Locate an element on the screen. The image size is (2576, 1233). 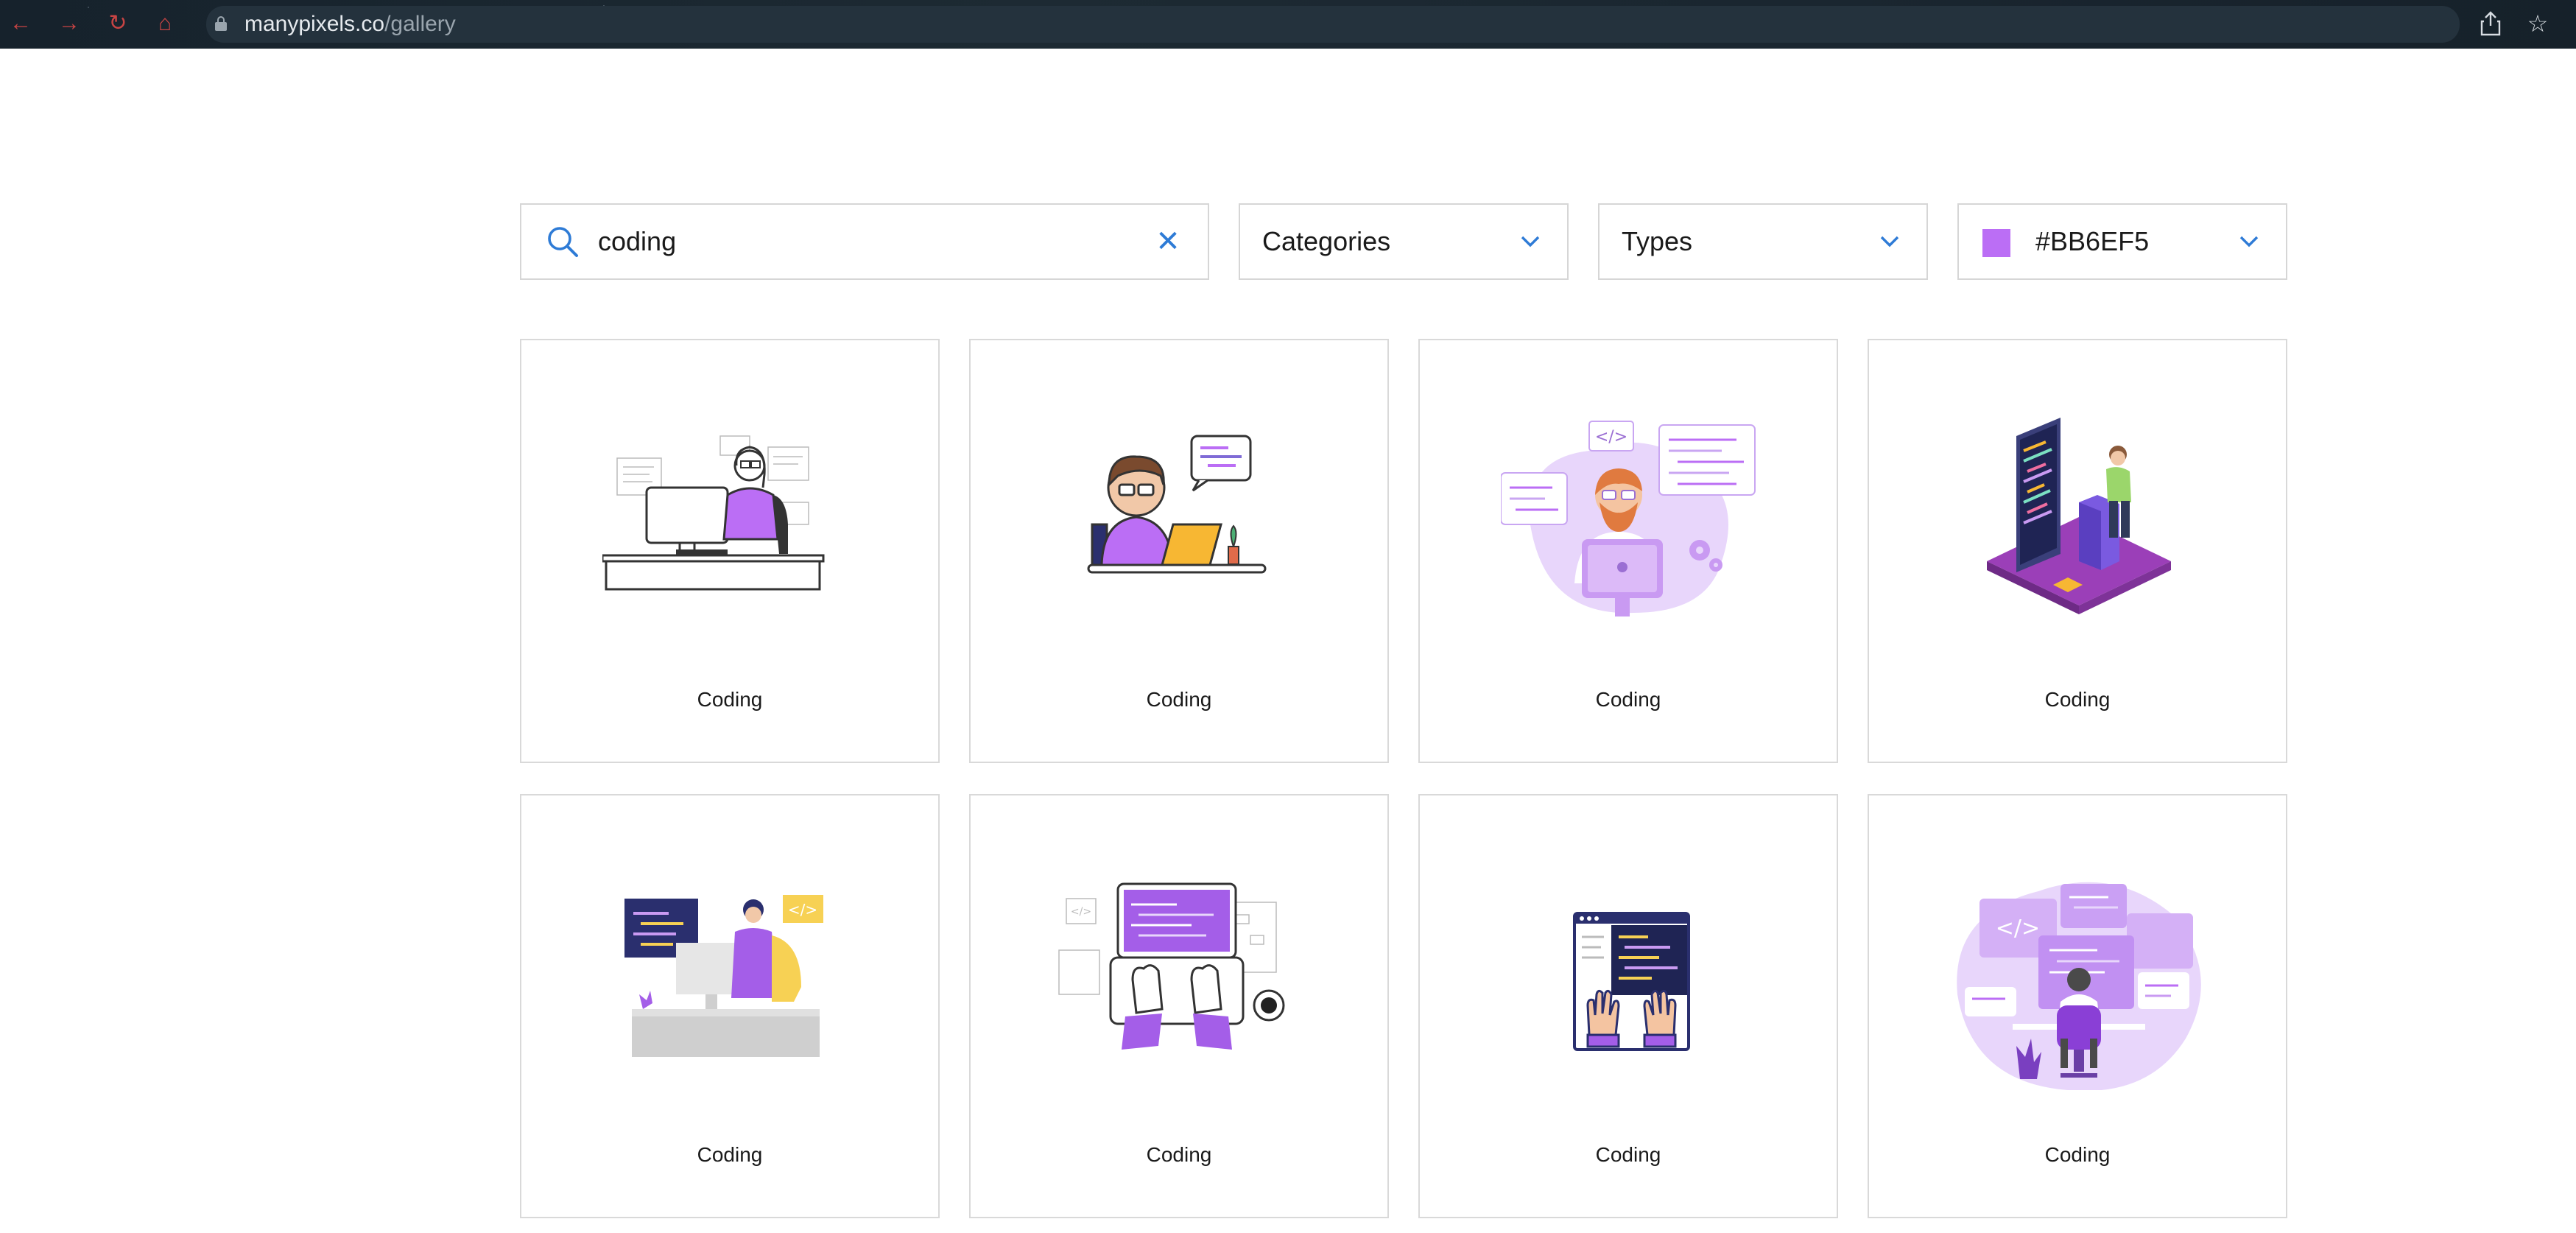
bookmark-star-icon: ☆ is located at coordinates (2537, 23).